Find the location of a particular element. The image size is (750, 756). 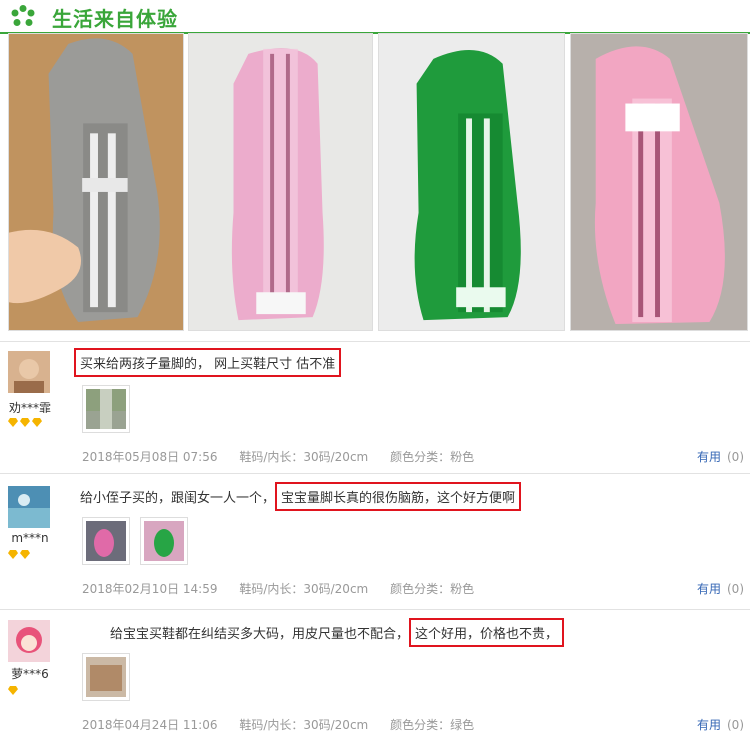

review-meta: 2018年02月10日 14:59 鞋码/内长：30码/20cm 颜色分类：粉色 is located at coordinates (287, 588).